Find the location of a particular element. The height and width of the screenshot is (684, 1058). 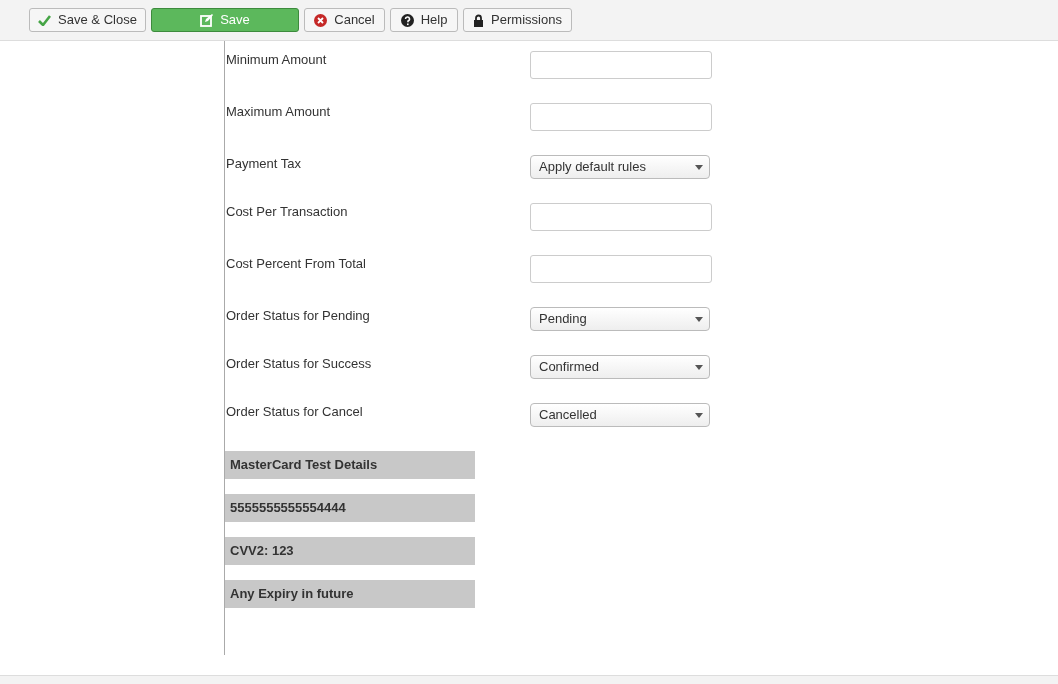

info-bar: CVV2: 123 is located at coordinates (350, 551).